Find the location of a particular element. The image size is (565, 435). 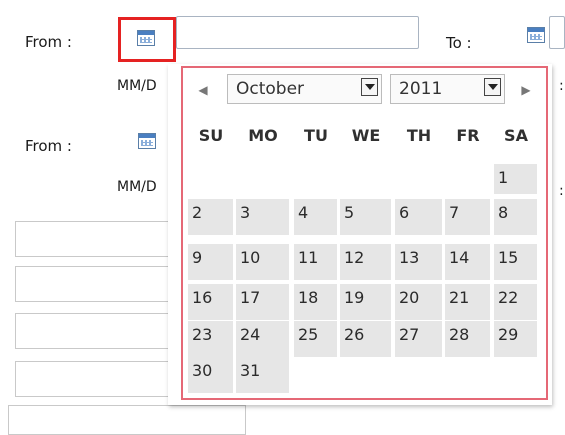

day-cell: 8 is located at coordinates (515, 217).